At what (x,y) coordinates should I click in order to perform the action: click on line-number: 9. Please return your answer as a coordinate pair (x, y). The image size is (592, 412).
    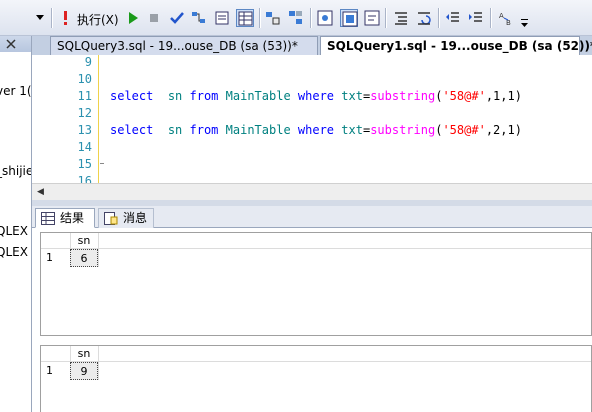
    Looking at the image, I should click on (88, 62).